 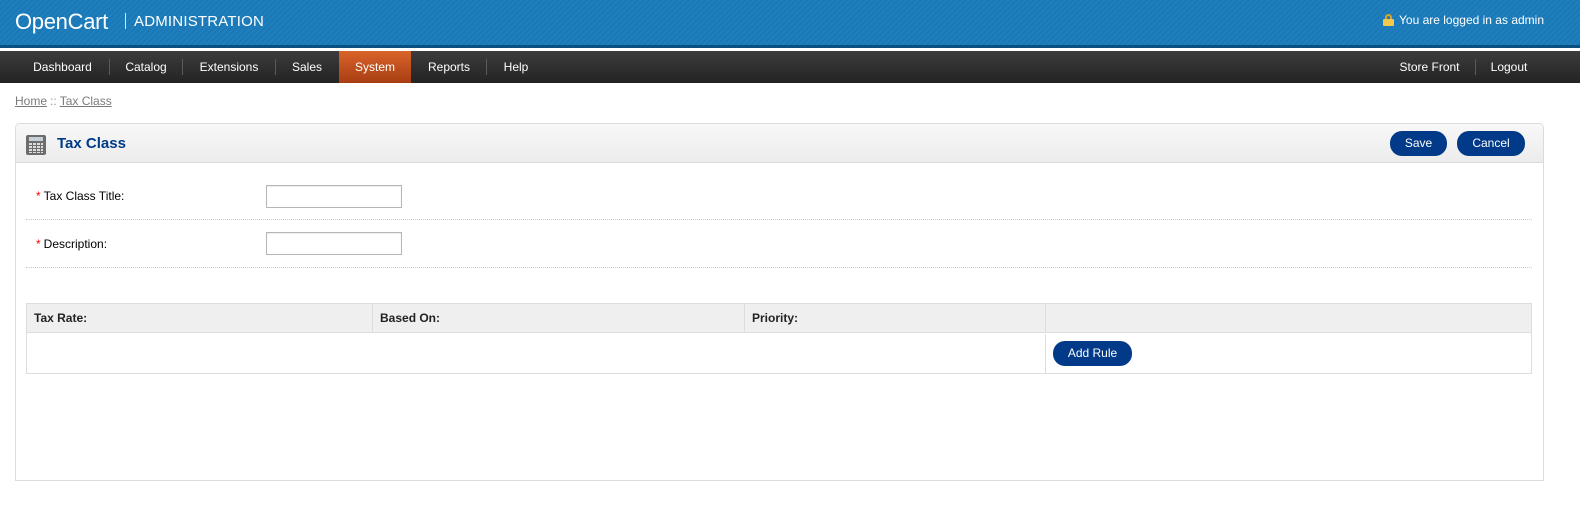 I want to click on breadcrumb-tax-class-link: Tax Class, so click(x=86, y=101).